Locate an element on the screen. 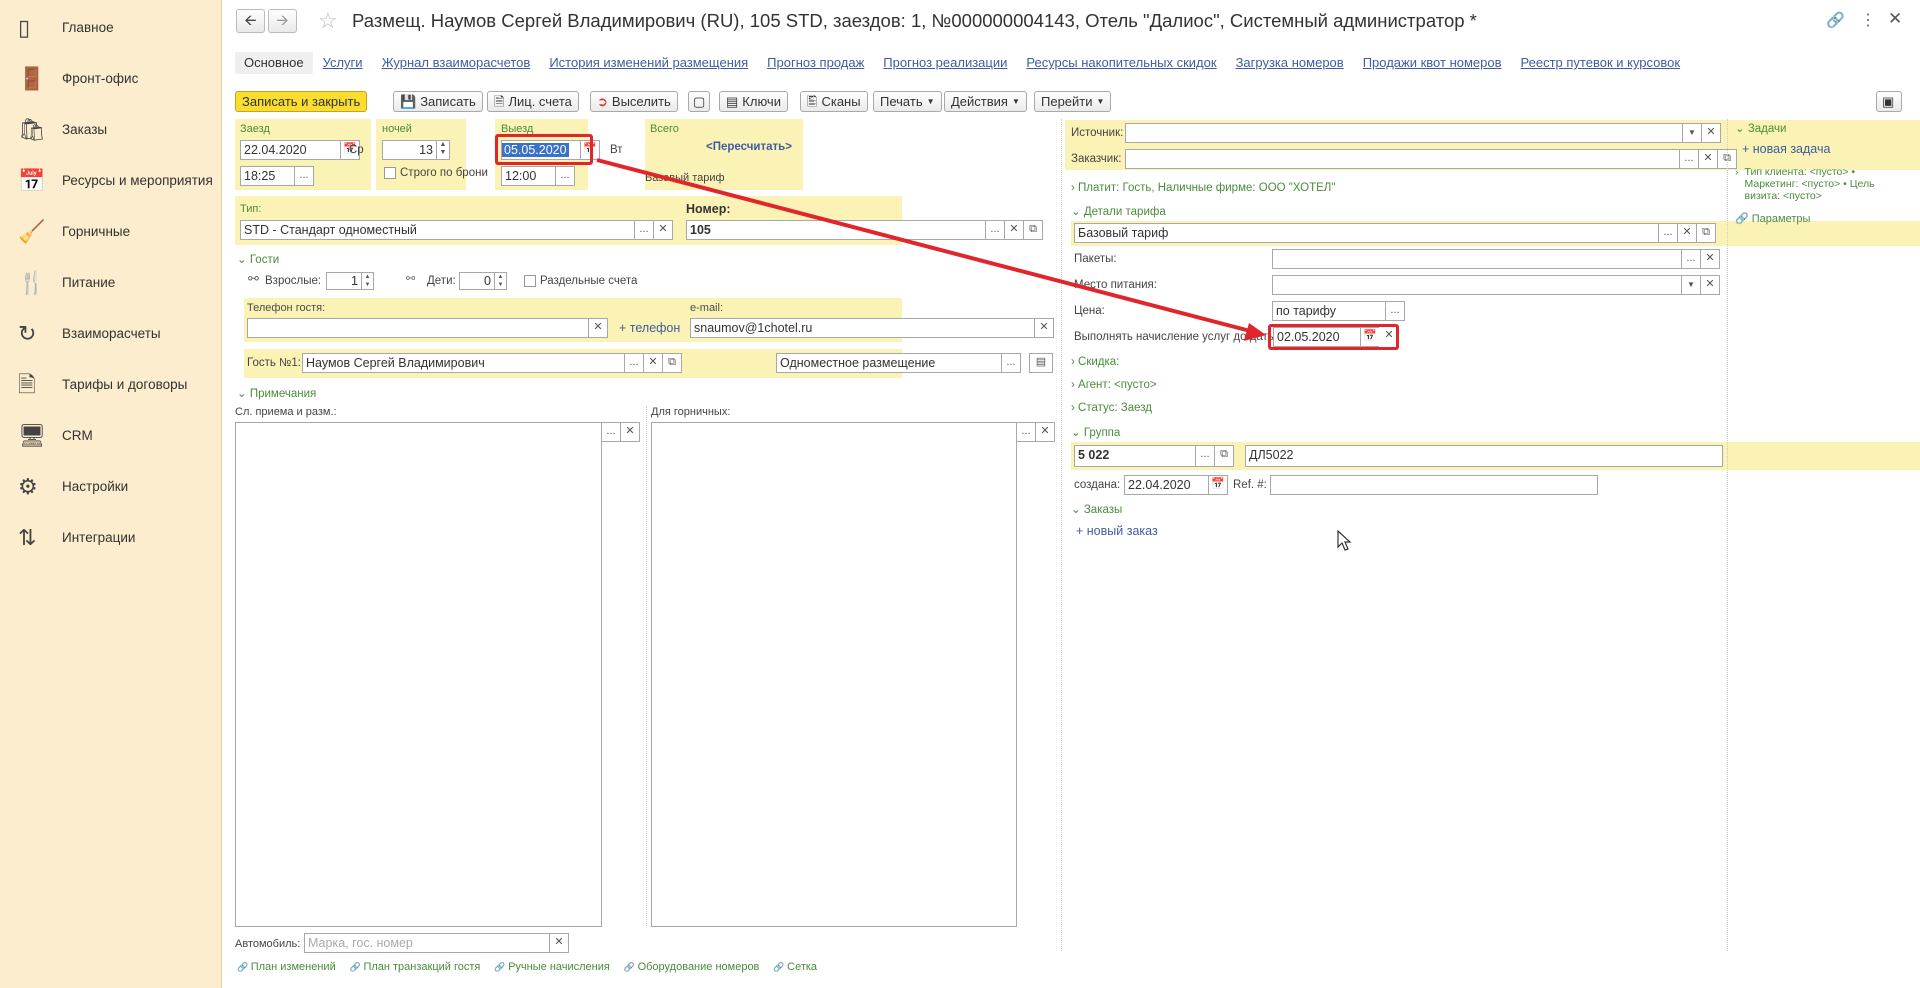 The width and height of the screenshot is (1920, 988). bottom-link-1: 🔗 План изменений is located at coordinates (286, 967).